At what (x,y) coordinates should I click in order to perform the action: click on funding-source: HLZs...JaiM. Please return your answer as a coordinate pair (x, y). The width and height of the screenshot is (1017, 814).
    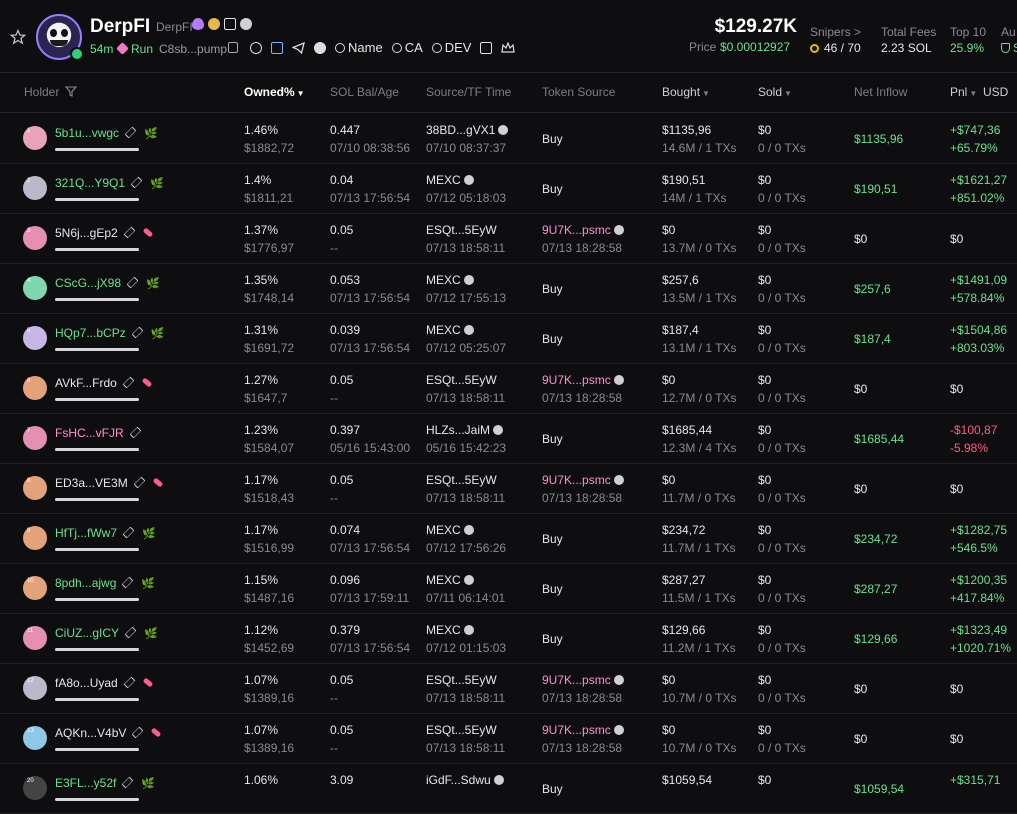
    Looking at the image, I should click on (465, 430).